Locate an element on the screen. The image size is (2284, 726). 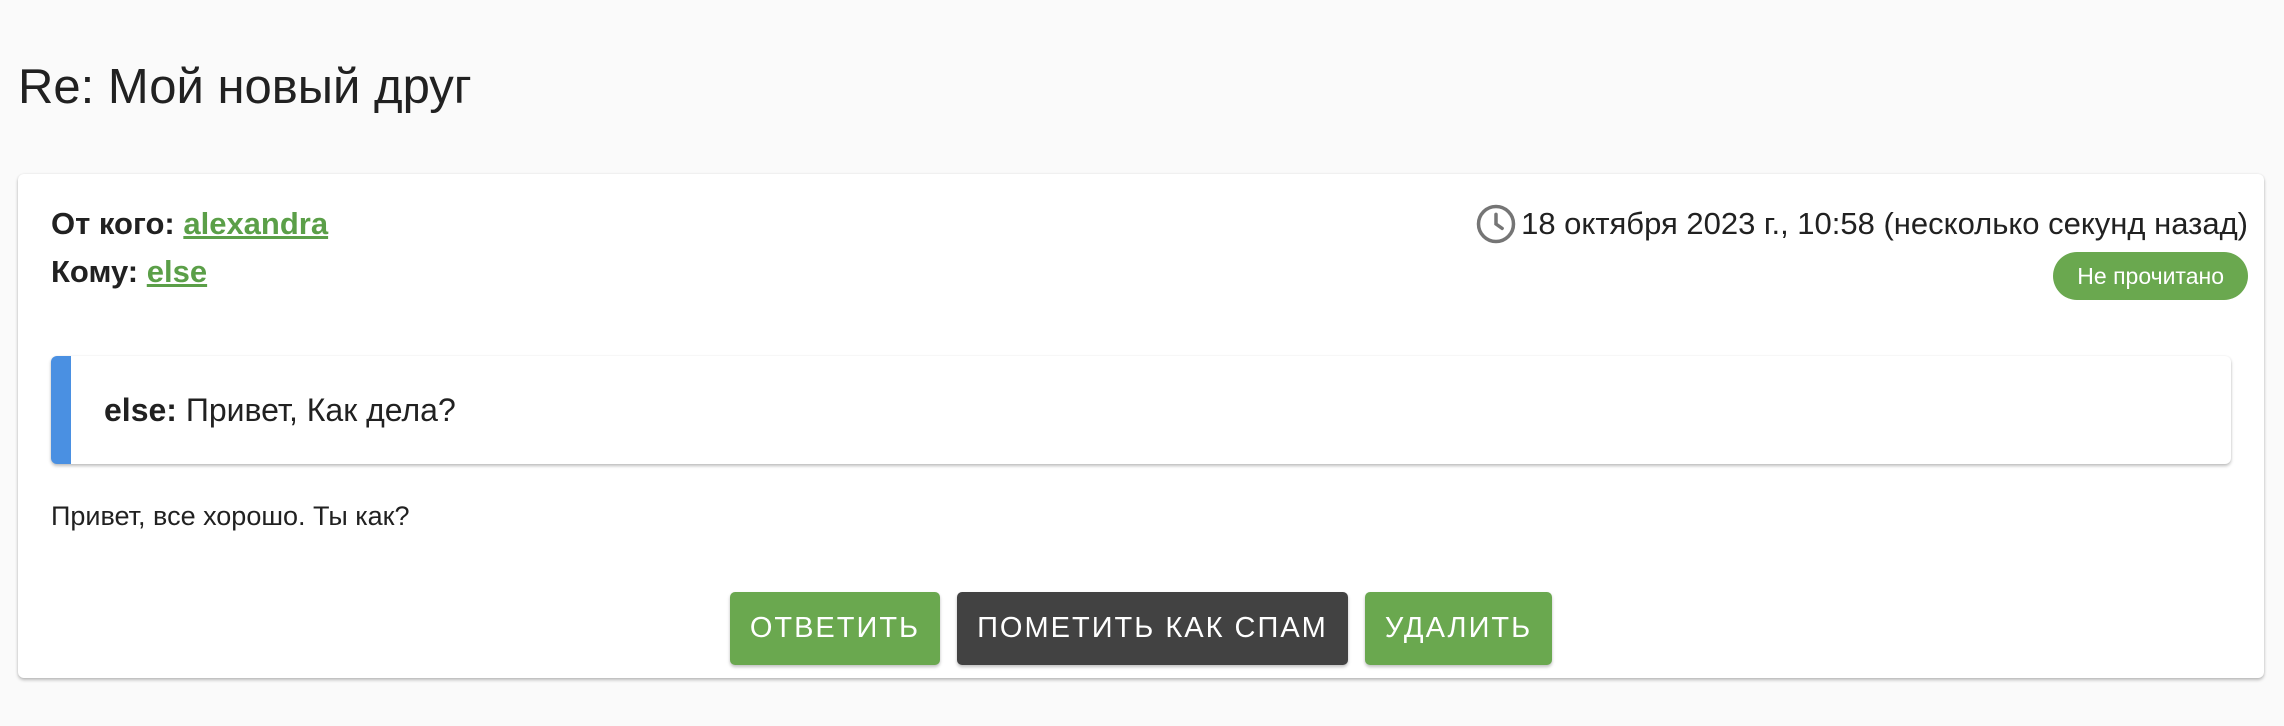
quote-text: Привет, Как дела? is located at coordinates (320, 410).